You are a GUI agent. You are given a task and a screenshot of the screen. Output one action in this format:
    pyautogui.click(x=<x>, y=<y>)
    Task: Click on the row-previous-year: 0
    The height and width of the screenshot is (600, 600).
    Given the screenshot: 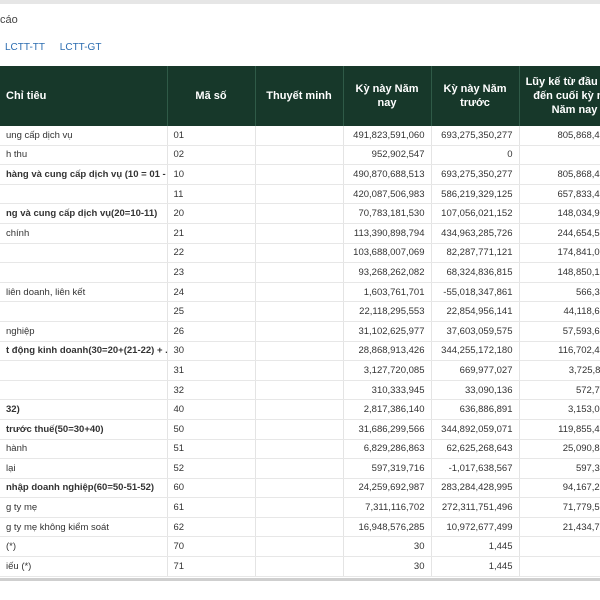 What is the action you would take?
    pyautogui.click(x=475, y=155)
    